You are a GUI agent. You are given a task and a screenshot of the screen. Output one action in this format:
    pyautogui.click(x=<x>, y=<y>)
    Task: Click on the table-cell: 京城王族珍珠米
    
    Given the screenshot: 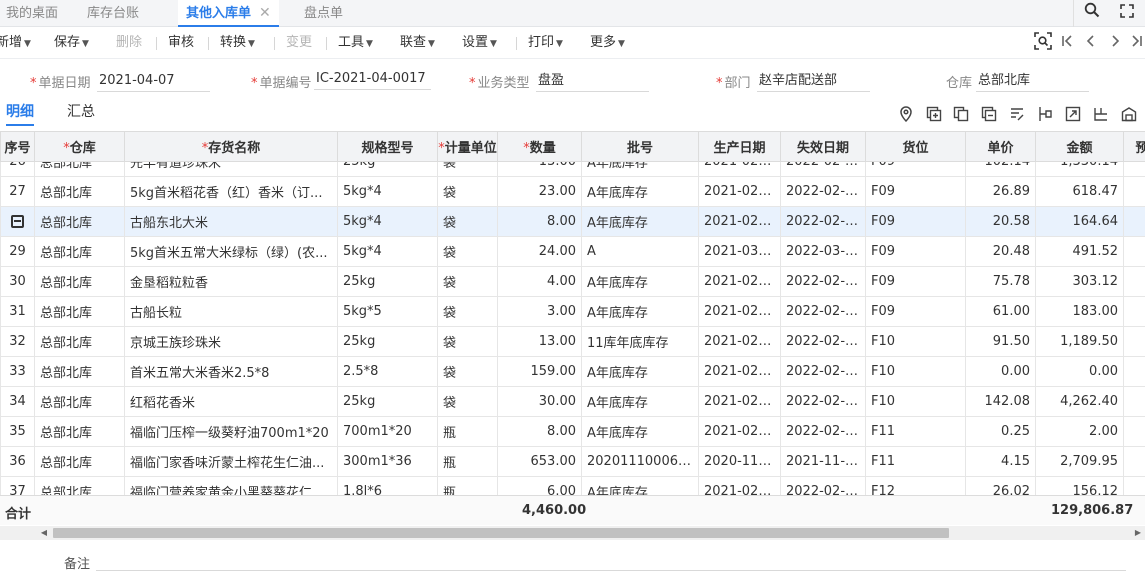 What is the action you would take?
    pyautogui.click(x=231, y=341)
    